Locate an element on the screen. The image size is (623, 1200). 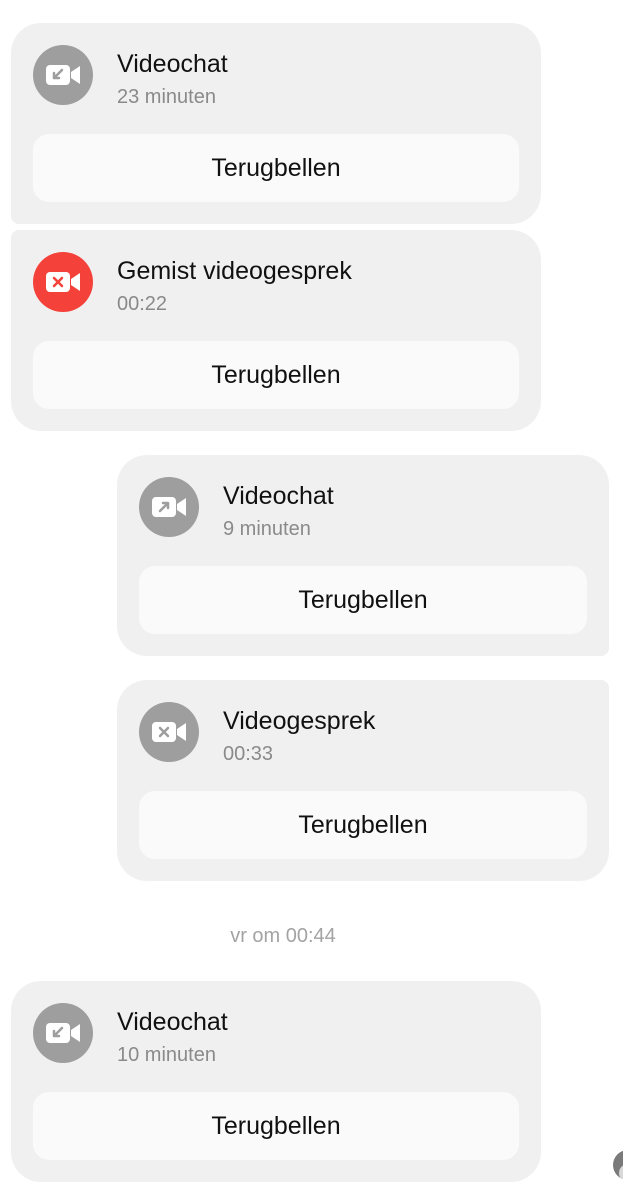
call-time: 00:22 is located at coordinates (142, 304).